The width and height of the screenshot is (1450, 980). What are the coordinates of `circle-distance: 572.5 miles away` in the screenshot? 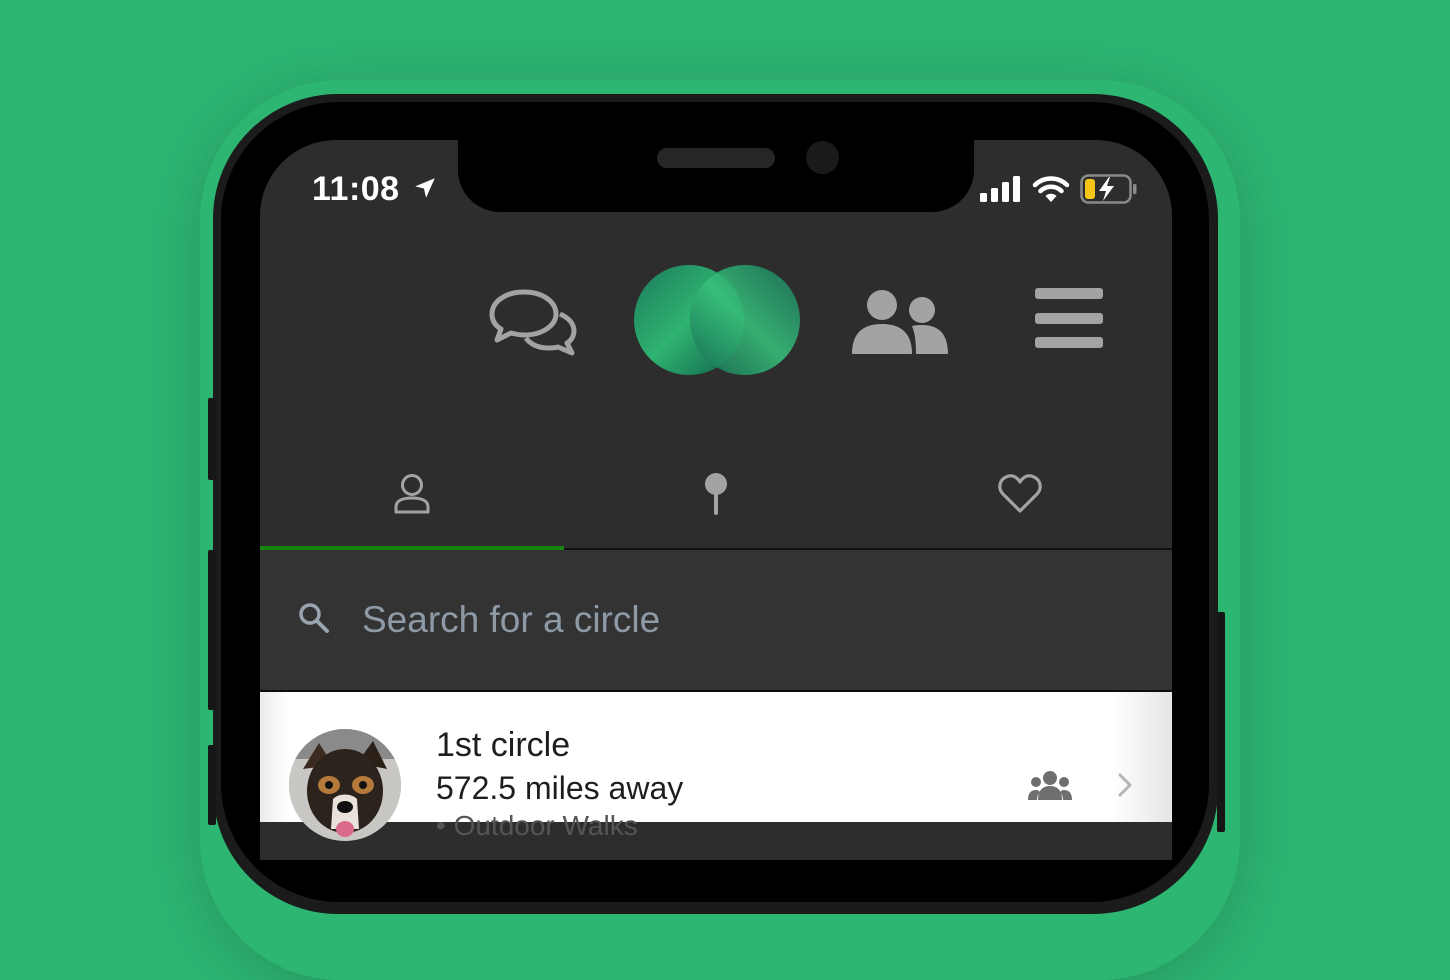 It's located at (560, 788).